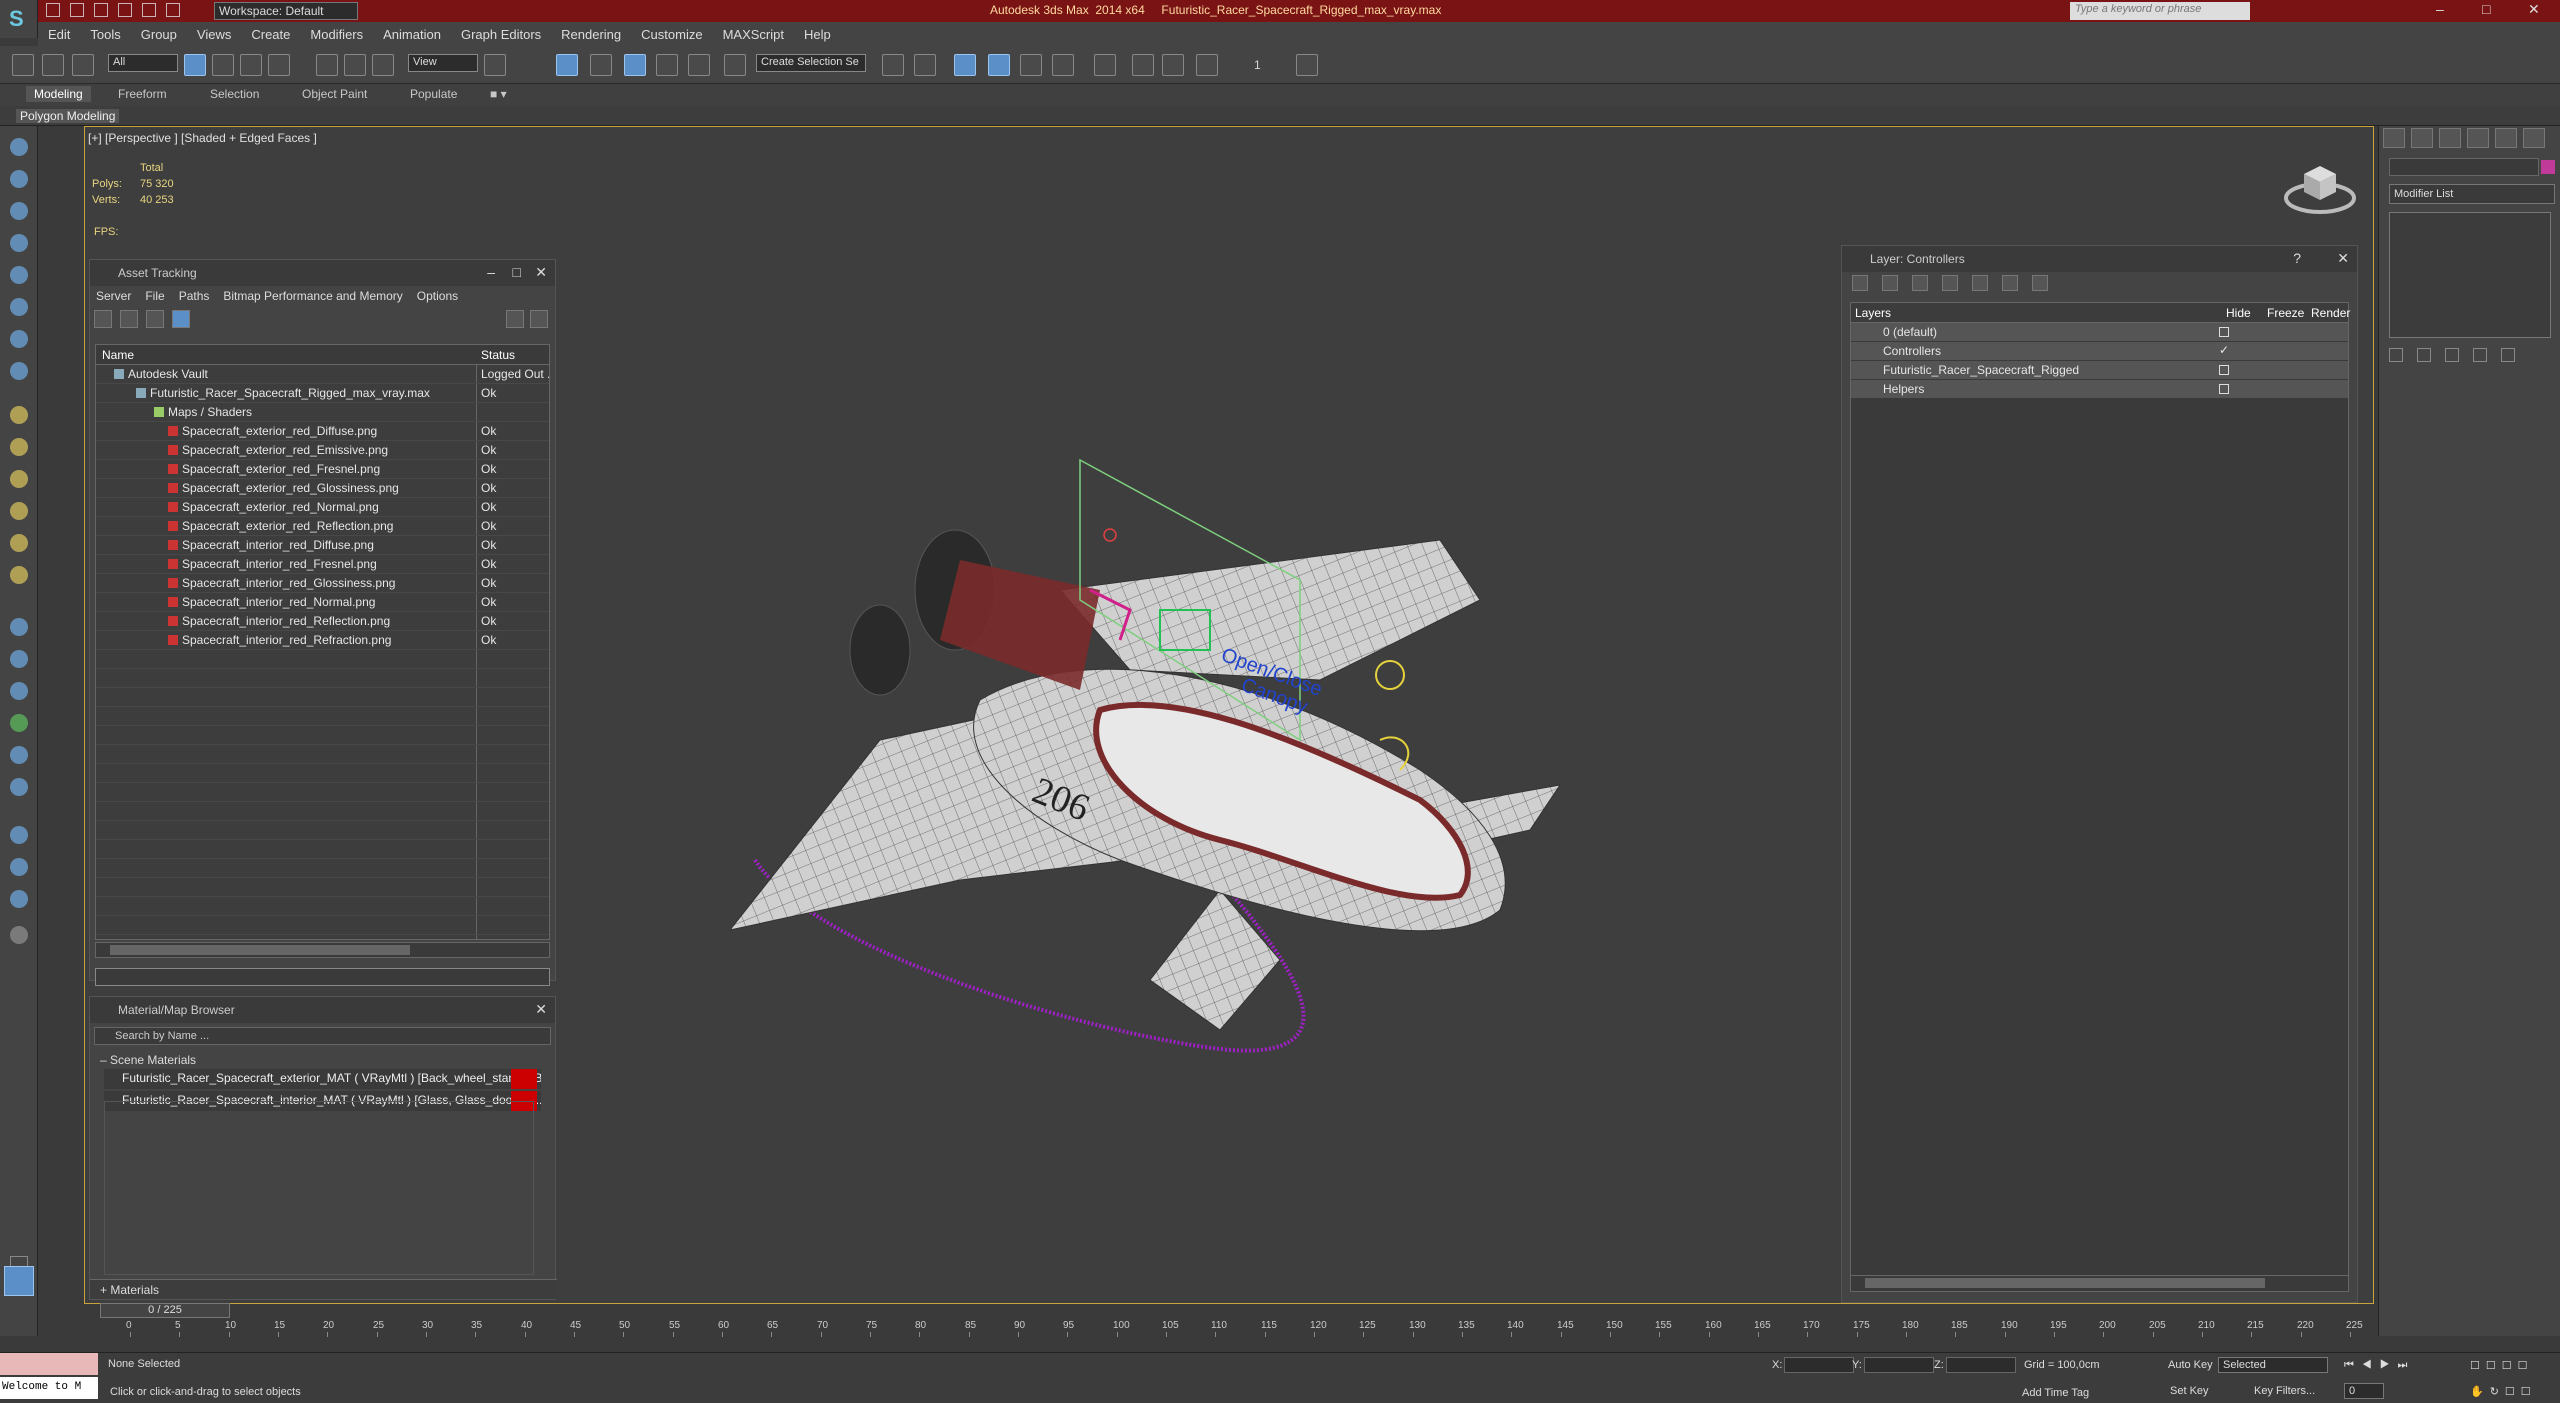 The width and height of the screenshot is (2560, 1403). What do you see at coordinates (279, 65) in the screenshot?
I see `window-crossing-icon` at bounding box center [279, 65].